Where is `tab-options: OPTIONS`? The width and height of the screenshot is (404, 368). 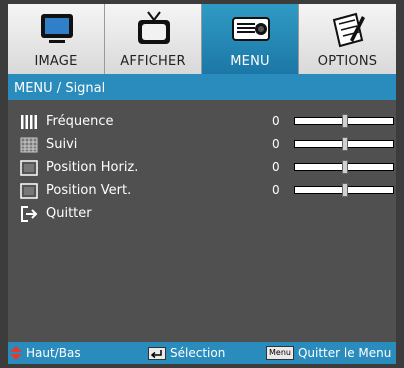 tab-options: OPTIONS is located at coordinates (347, 39).